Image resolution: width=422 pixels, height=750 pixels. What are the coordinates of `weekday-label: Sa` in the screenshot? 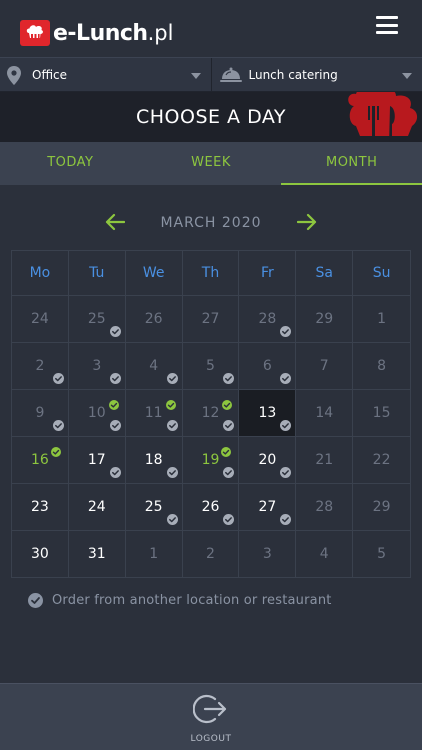 It's located at (325, 273).